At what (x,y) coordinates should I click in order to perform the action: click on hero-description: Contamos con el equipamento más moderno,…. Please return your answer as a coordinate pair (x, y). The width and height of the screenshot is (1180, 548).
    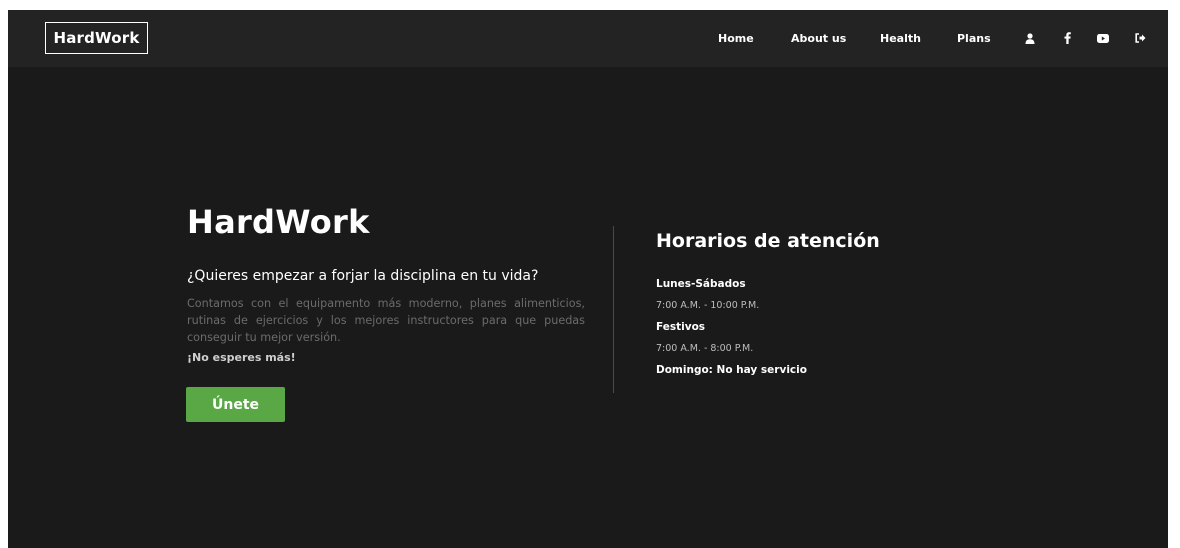
    Looking at the image, I should click on (386, 320).